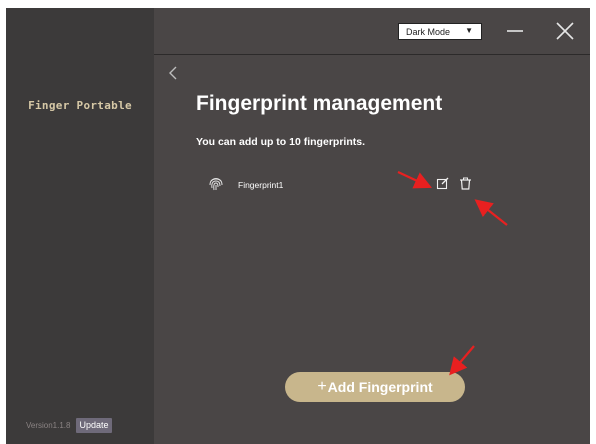 This screenshot has width=596, height=444. Describe the element at coordinates (322, 386) in the screenshot. I see `plus-icon: +` at that location.